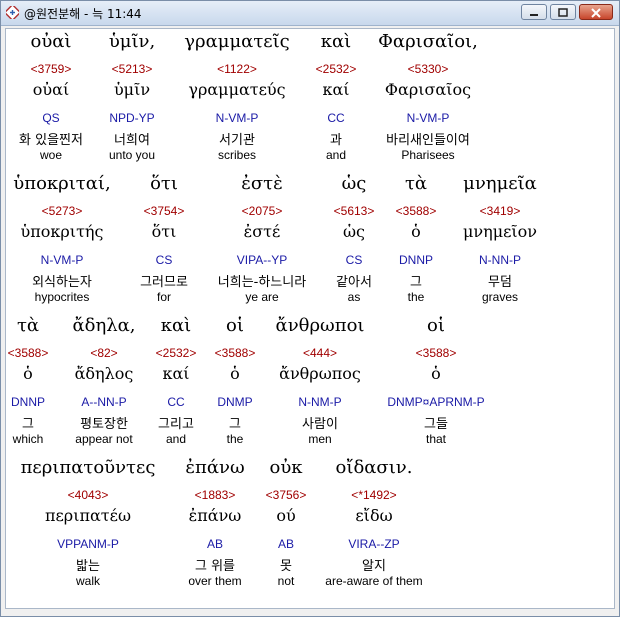 Image resolution: width=622 pixels, height=619 pixels. Describe the element at coordinates (164, 297) in the screenshot. I see `english-gloss: for` at that location.